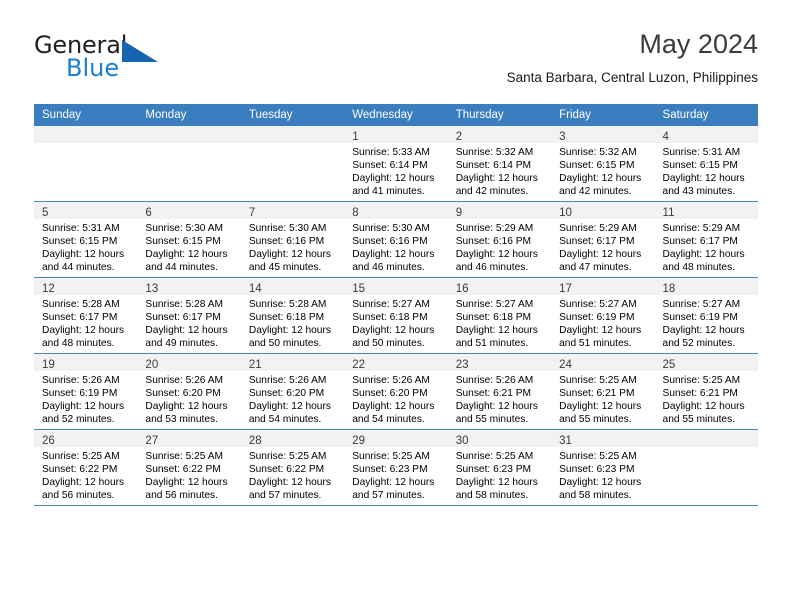  What do you see at coordinates (255, 289) in the screenshot?
I see `day-number: 14` at bounding box center [255, 289].